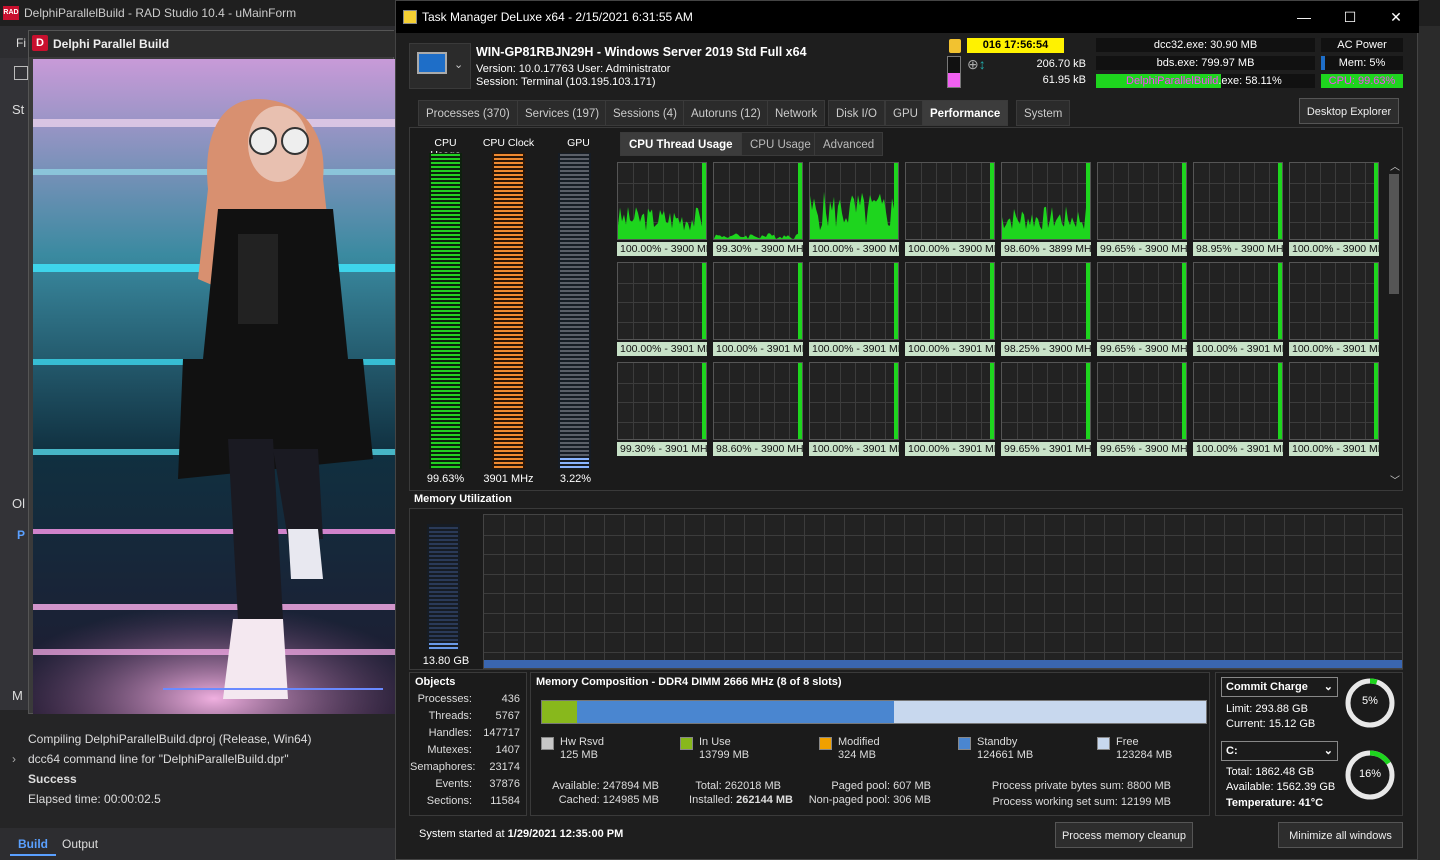 This screenshot has height=860, width=1440. Describe the element at coordinates (445, 311) in the screenshot. I see `cpu-usage-meter` at that location.